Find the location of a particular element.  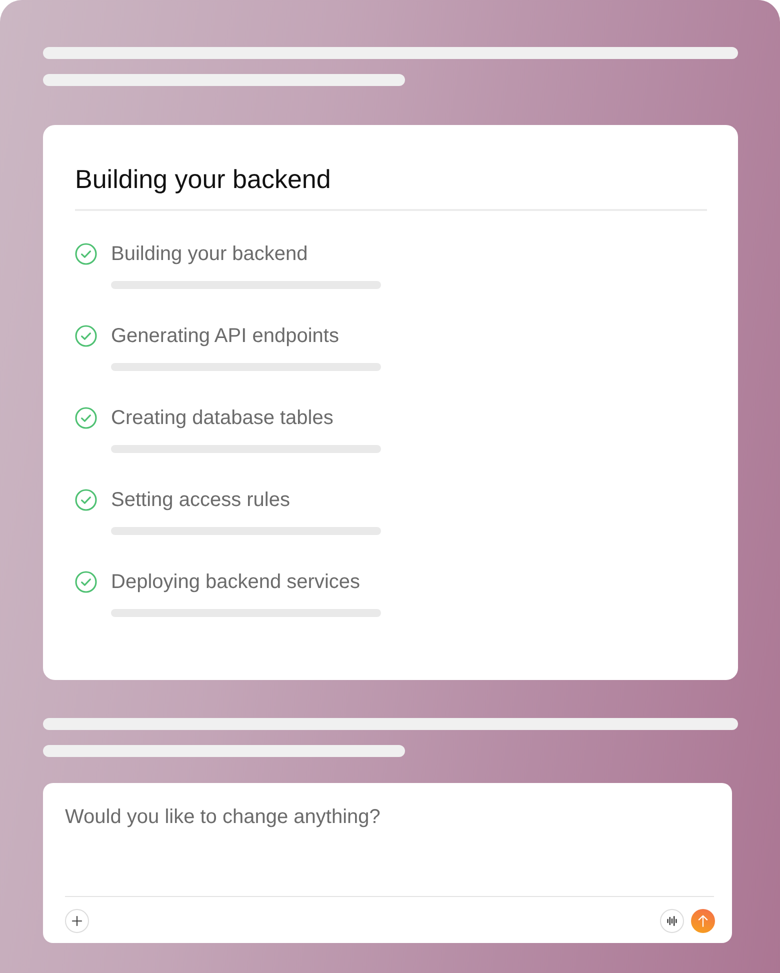

message-field: Would you like to change anything? is located at coordinates (390, 850).